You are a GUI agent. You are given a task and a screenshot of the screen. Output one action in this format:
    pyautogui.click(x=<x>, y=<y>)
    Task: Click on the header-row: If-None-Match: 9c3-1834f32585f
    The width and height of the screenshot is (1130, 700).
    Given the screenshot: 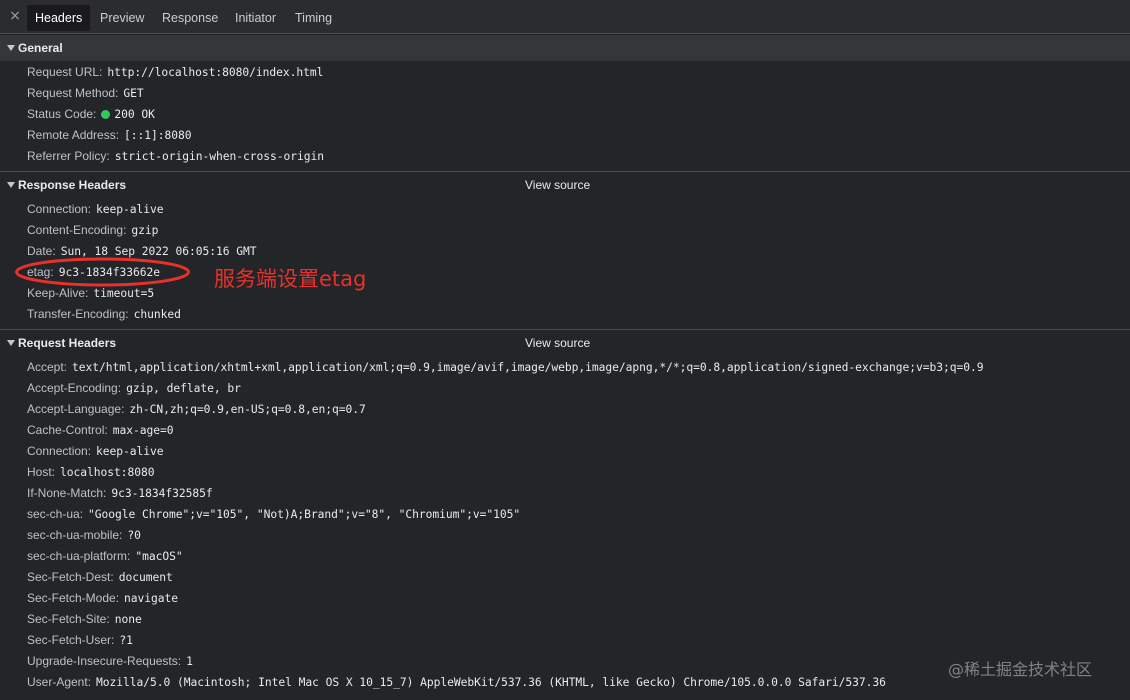 What is the action you would take?
    pyautogui.click(x=120, y=493)
    